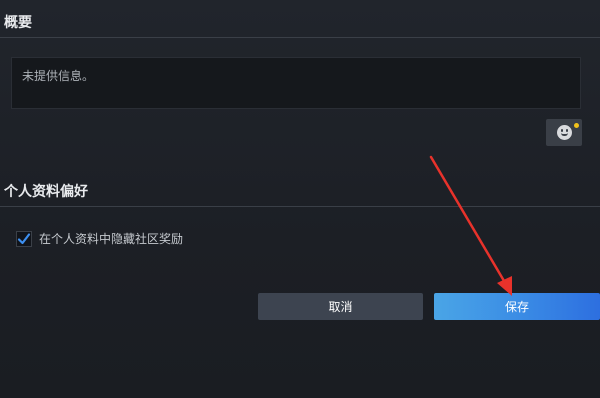  Describe the element at coordinates (300, 37) in the screenshot. I see `summary-divider` at that location.